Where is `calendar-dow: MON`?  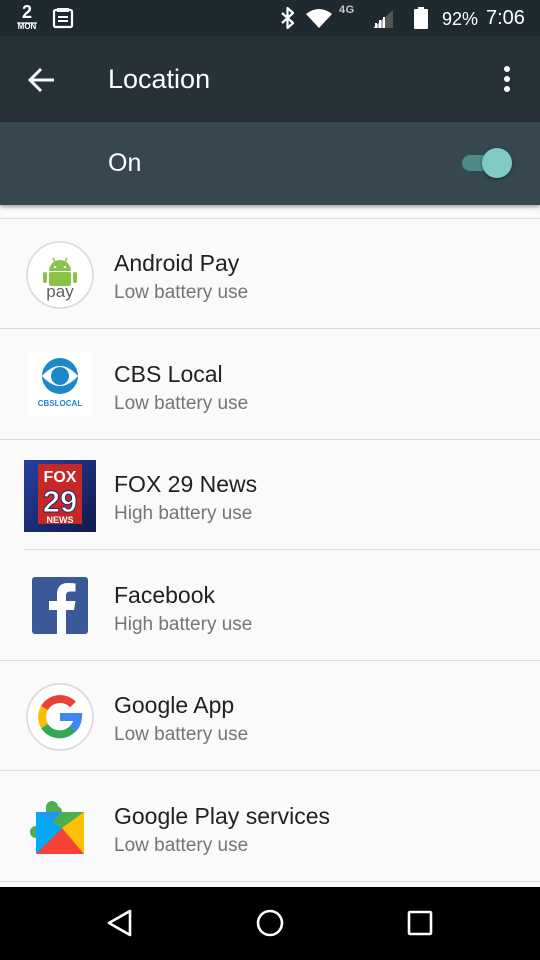
calendar-dow: MON is located at coordinates (27, 26).